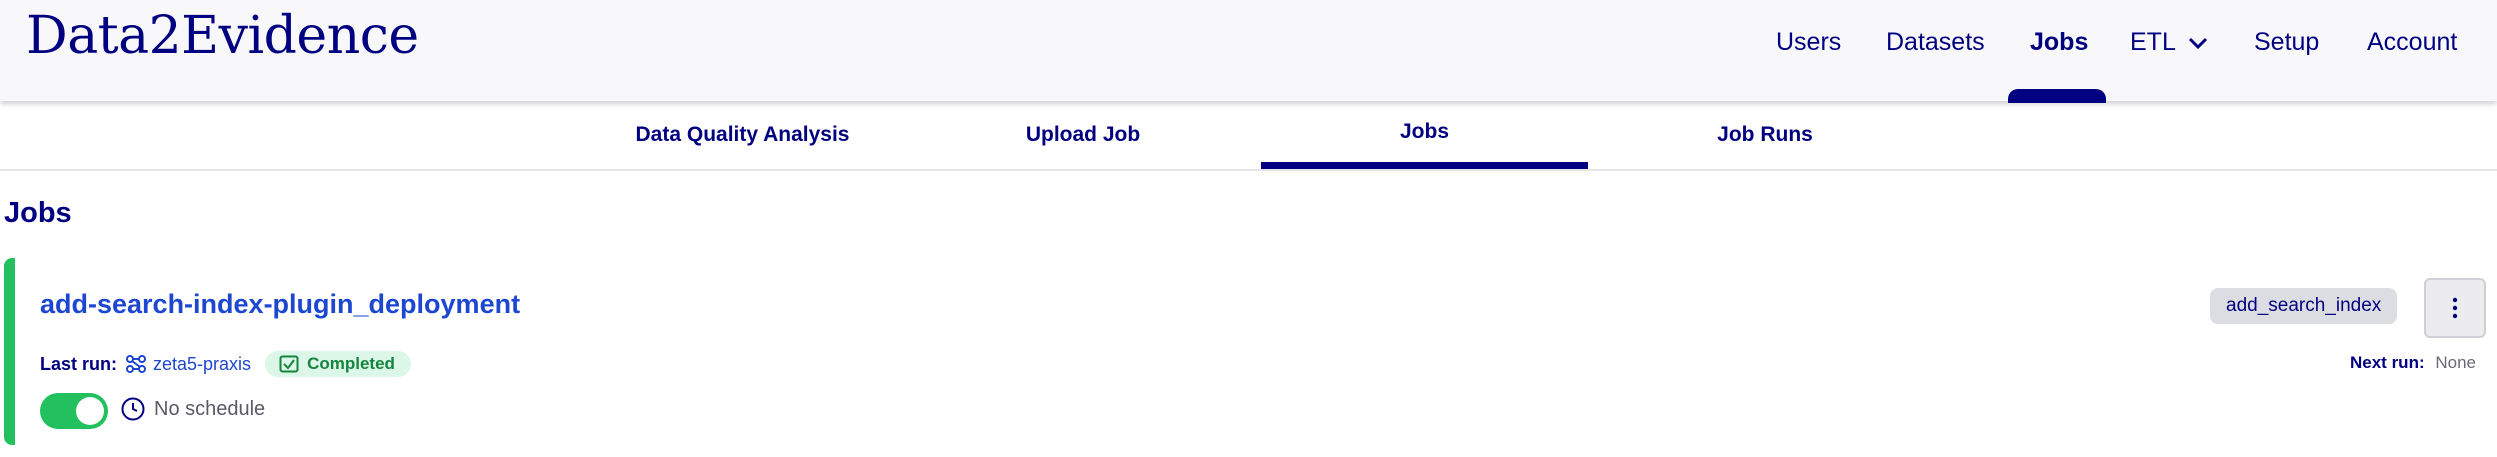 The width and height of the screenshot is (2497, 457). Describe the element at coordinates (74, 411) in the screenshot. I see `schedule-toggle` at that location.